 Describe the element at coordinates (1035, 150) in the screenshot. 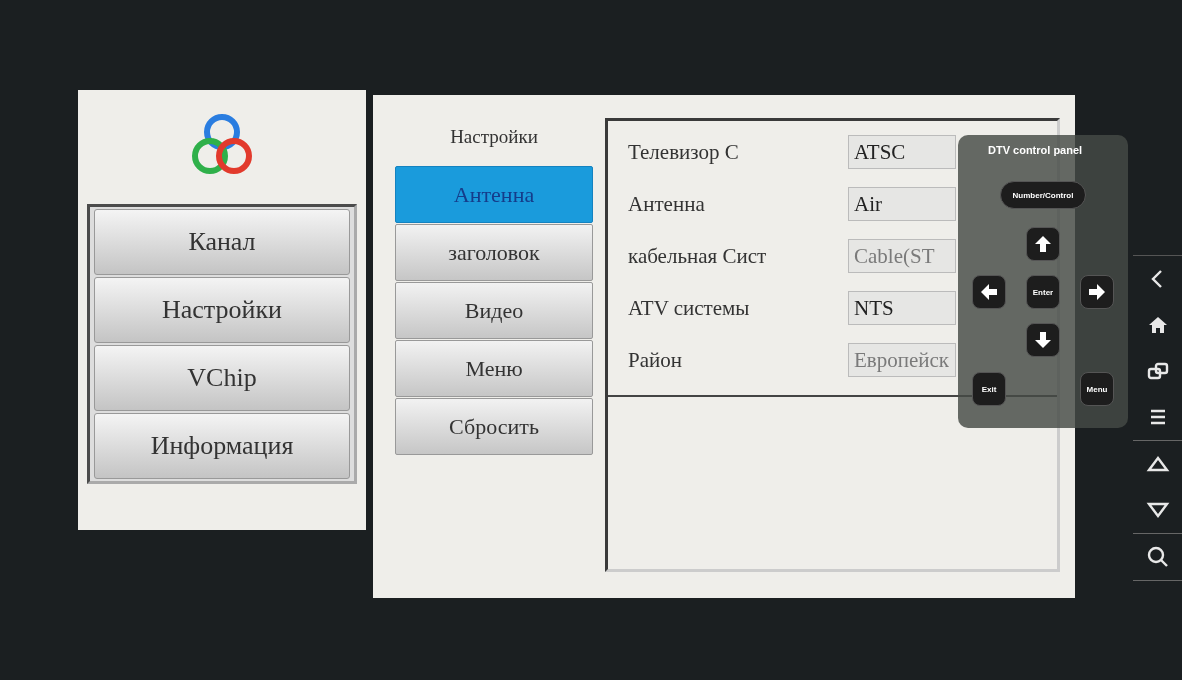

I see `control-panel-title: DTV control panel` at that location.